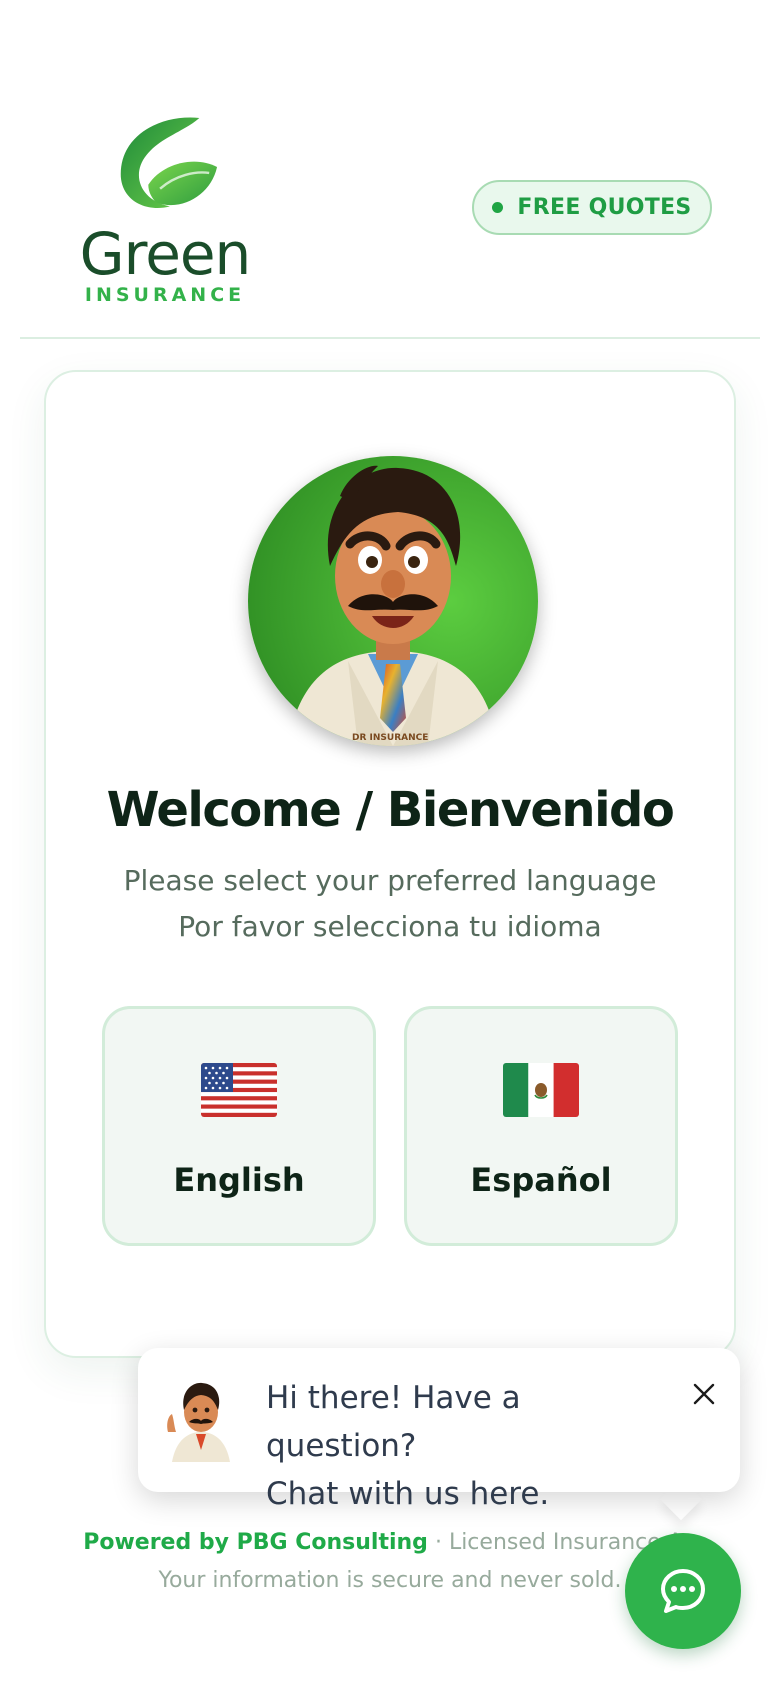 Image resolution: width=780 pixels, height=1688 pixels. Describe the element at coordinates (541, 1180) in the screenshot. I see `spanish-label: Español` at that location.